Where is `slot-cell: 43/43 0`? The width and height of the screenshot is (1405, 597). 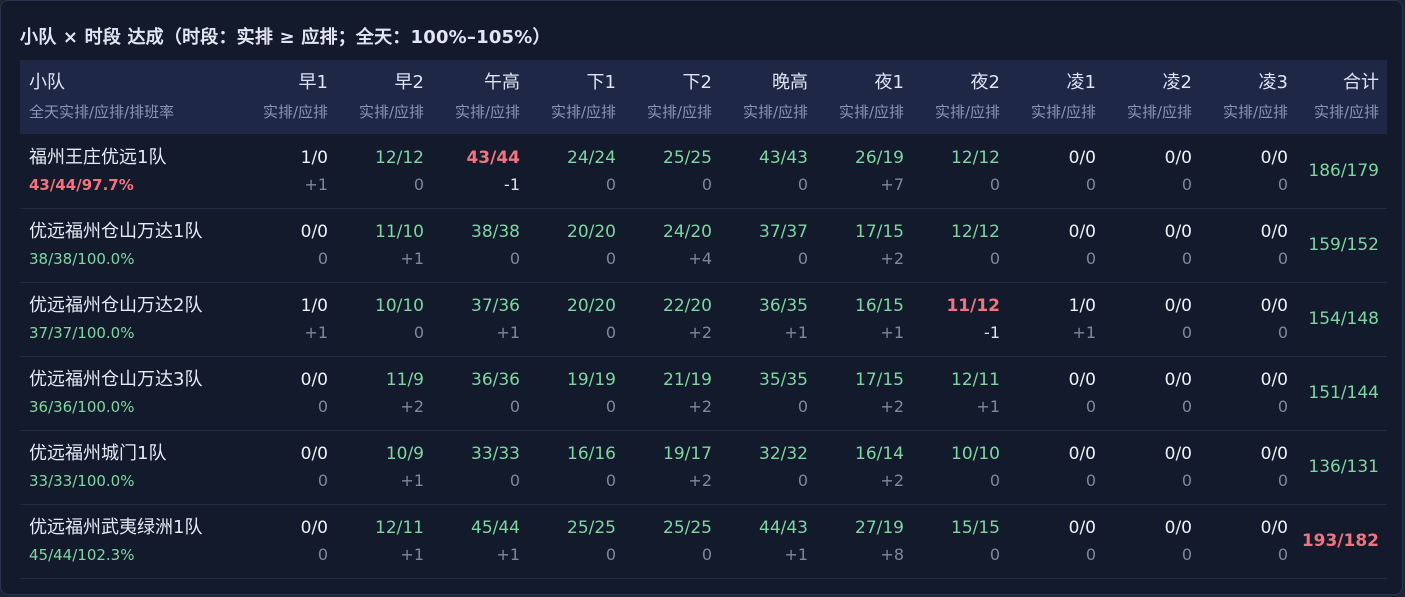
slot-cell: 43/43 0 is located at coordinates (768, 171).